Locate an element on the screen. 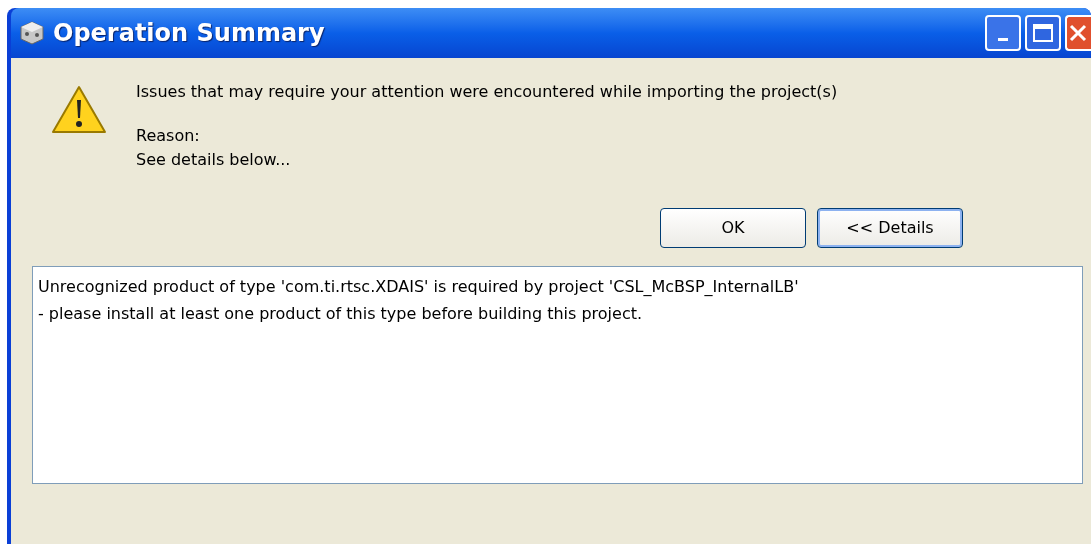  close-button is located at coordinates (1078, 33).